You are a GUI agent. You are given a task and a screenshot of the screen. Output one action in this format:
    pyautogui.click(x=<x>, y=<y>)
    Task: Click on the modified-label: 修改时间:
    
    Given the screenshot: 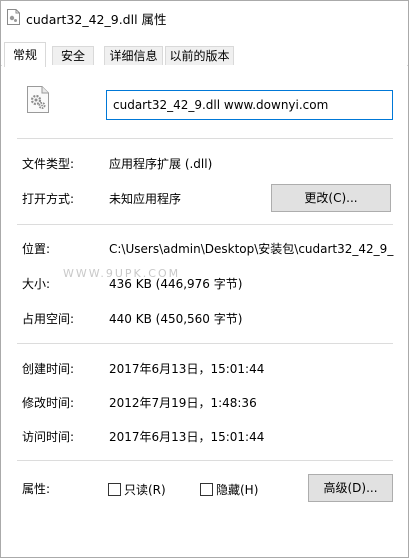 What is the action you would take?
    pyautogui.click(x=48, y=403)
    